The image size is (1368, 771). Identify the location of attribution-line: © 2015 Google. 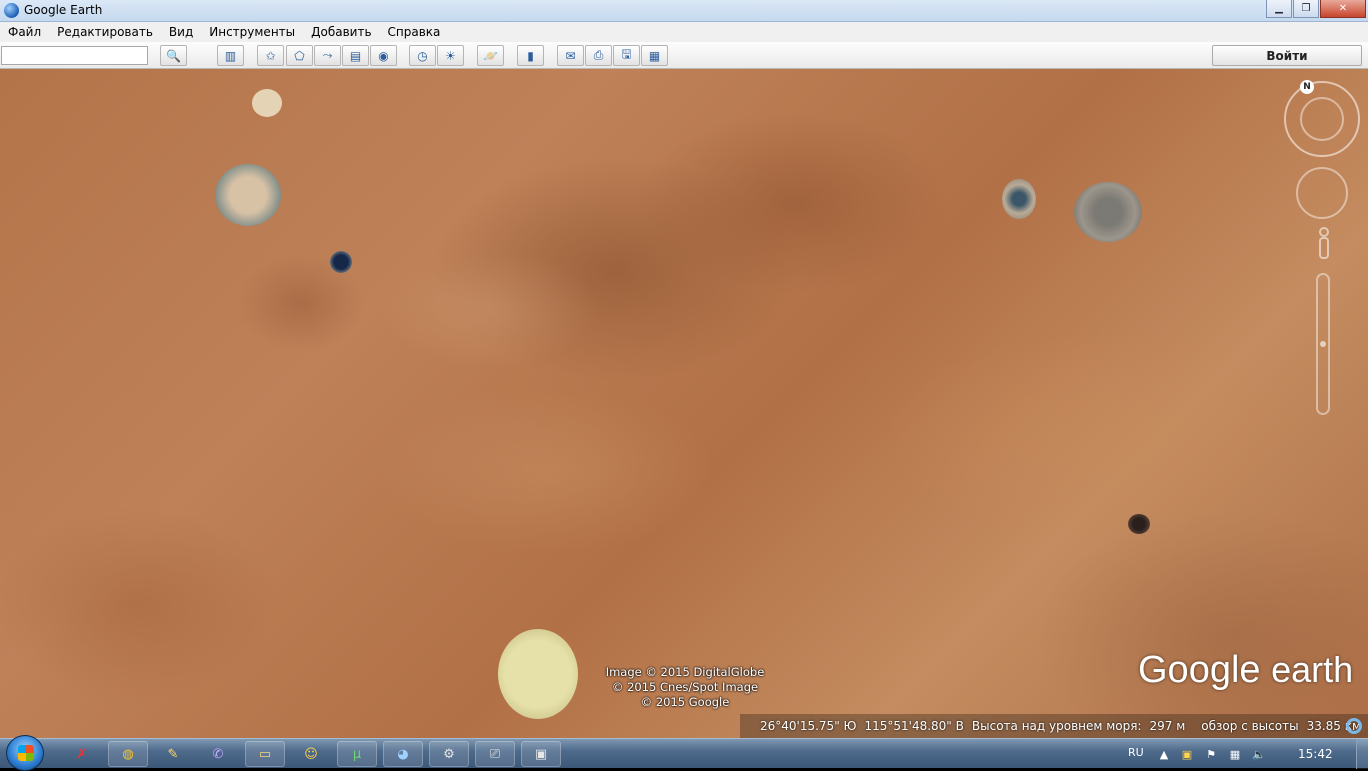
(685, 702).